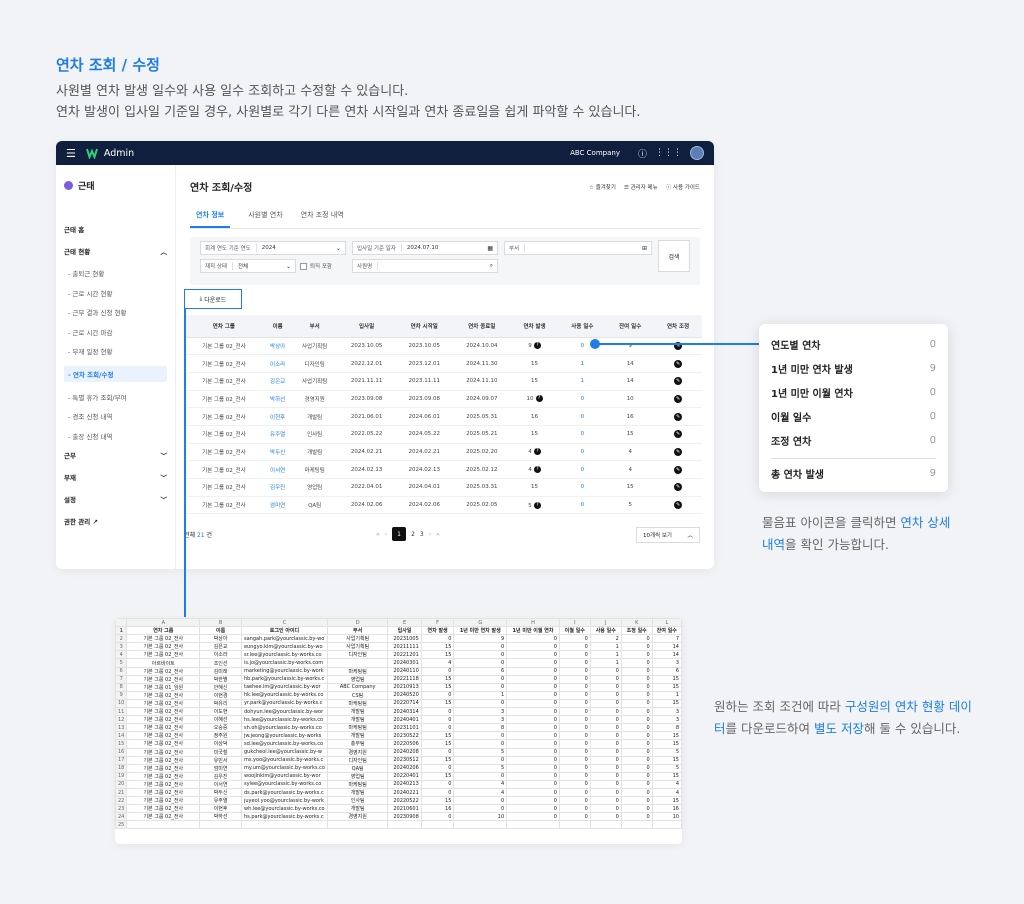 This screenshot has height=904, width=1024. I want to click on search-icon: ⌕, so click(491, 266).